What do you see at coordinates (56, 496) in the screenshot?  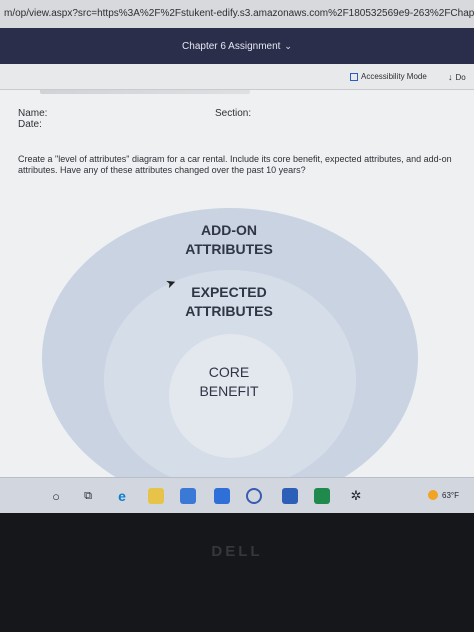 I see `search-icon: ○` at bounding box center [56, 496].